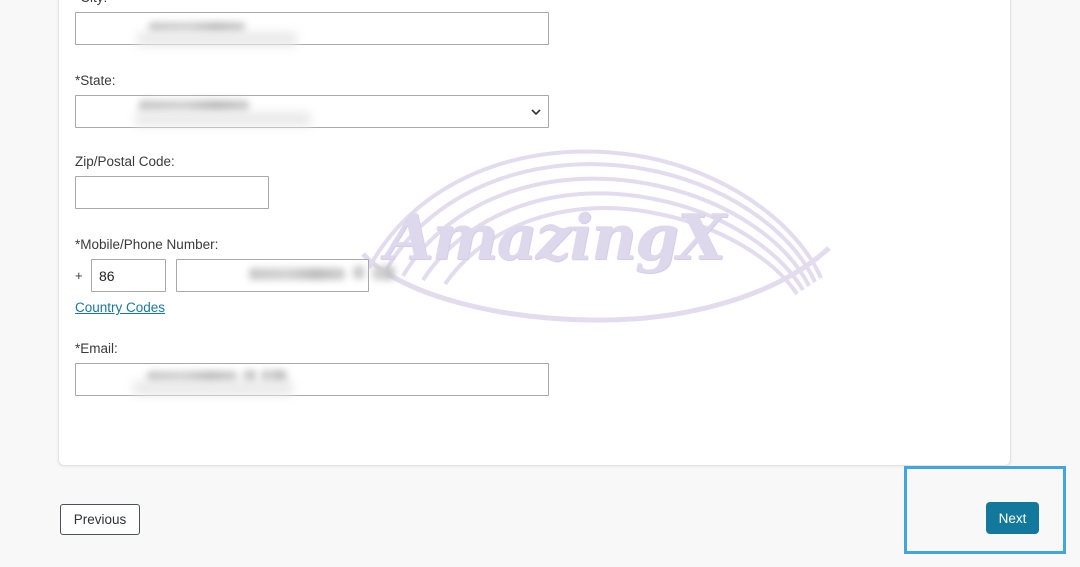  What do you see at coordinates (147, 244) in the screenshot?
I see `phone-label: *Mobile/Phone Number:` at bounding box center [147, 244].